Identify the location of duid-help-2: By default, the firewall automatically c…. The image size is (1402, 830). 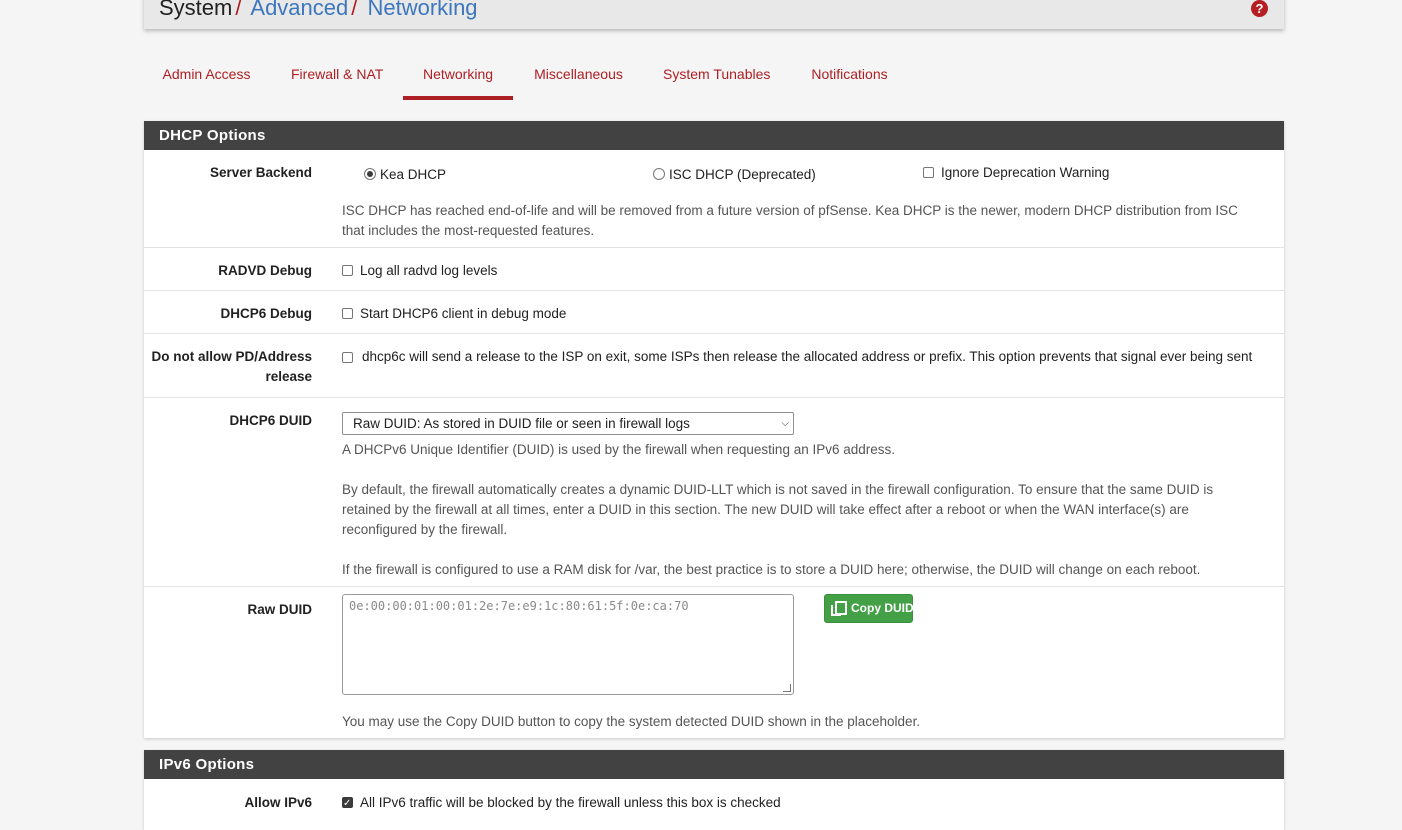
(778, 509).